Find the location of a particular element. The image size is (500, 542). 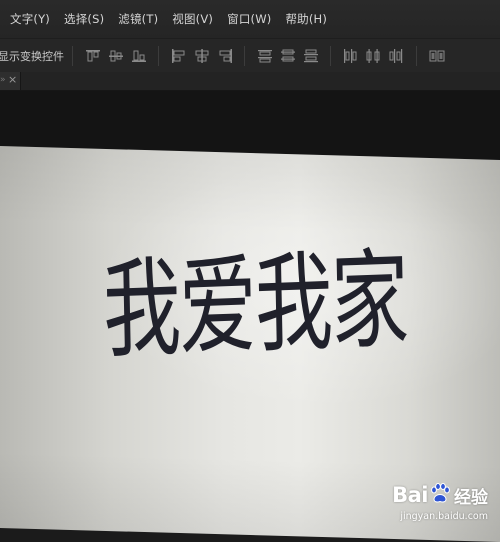

align-vertical-centers-icon is located at coordinates (116, 56).